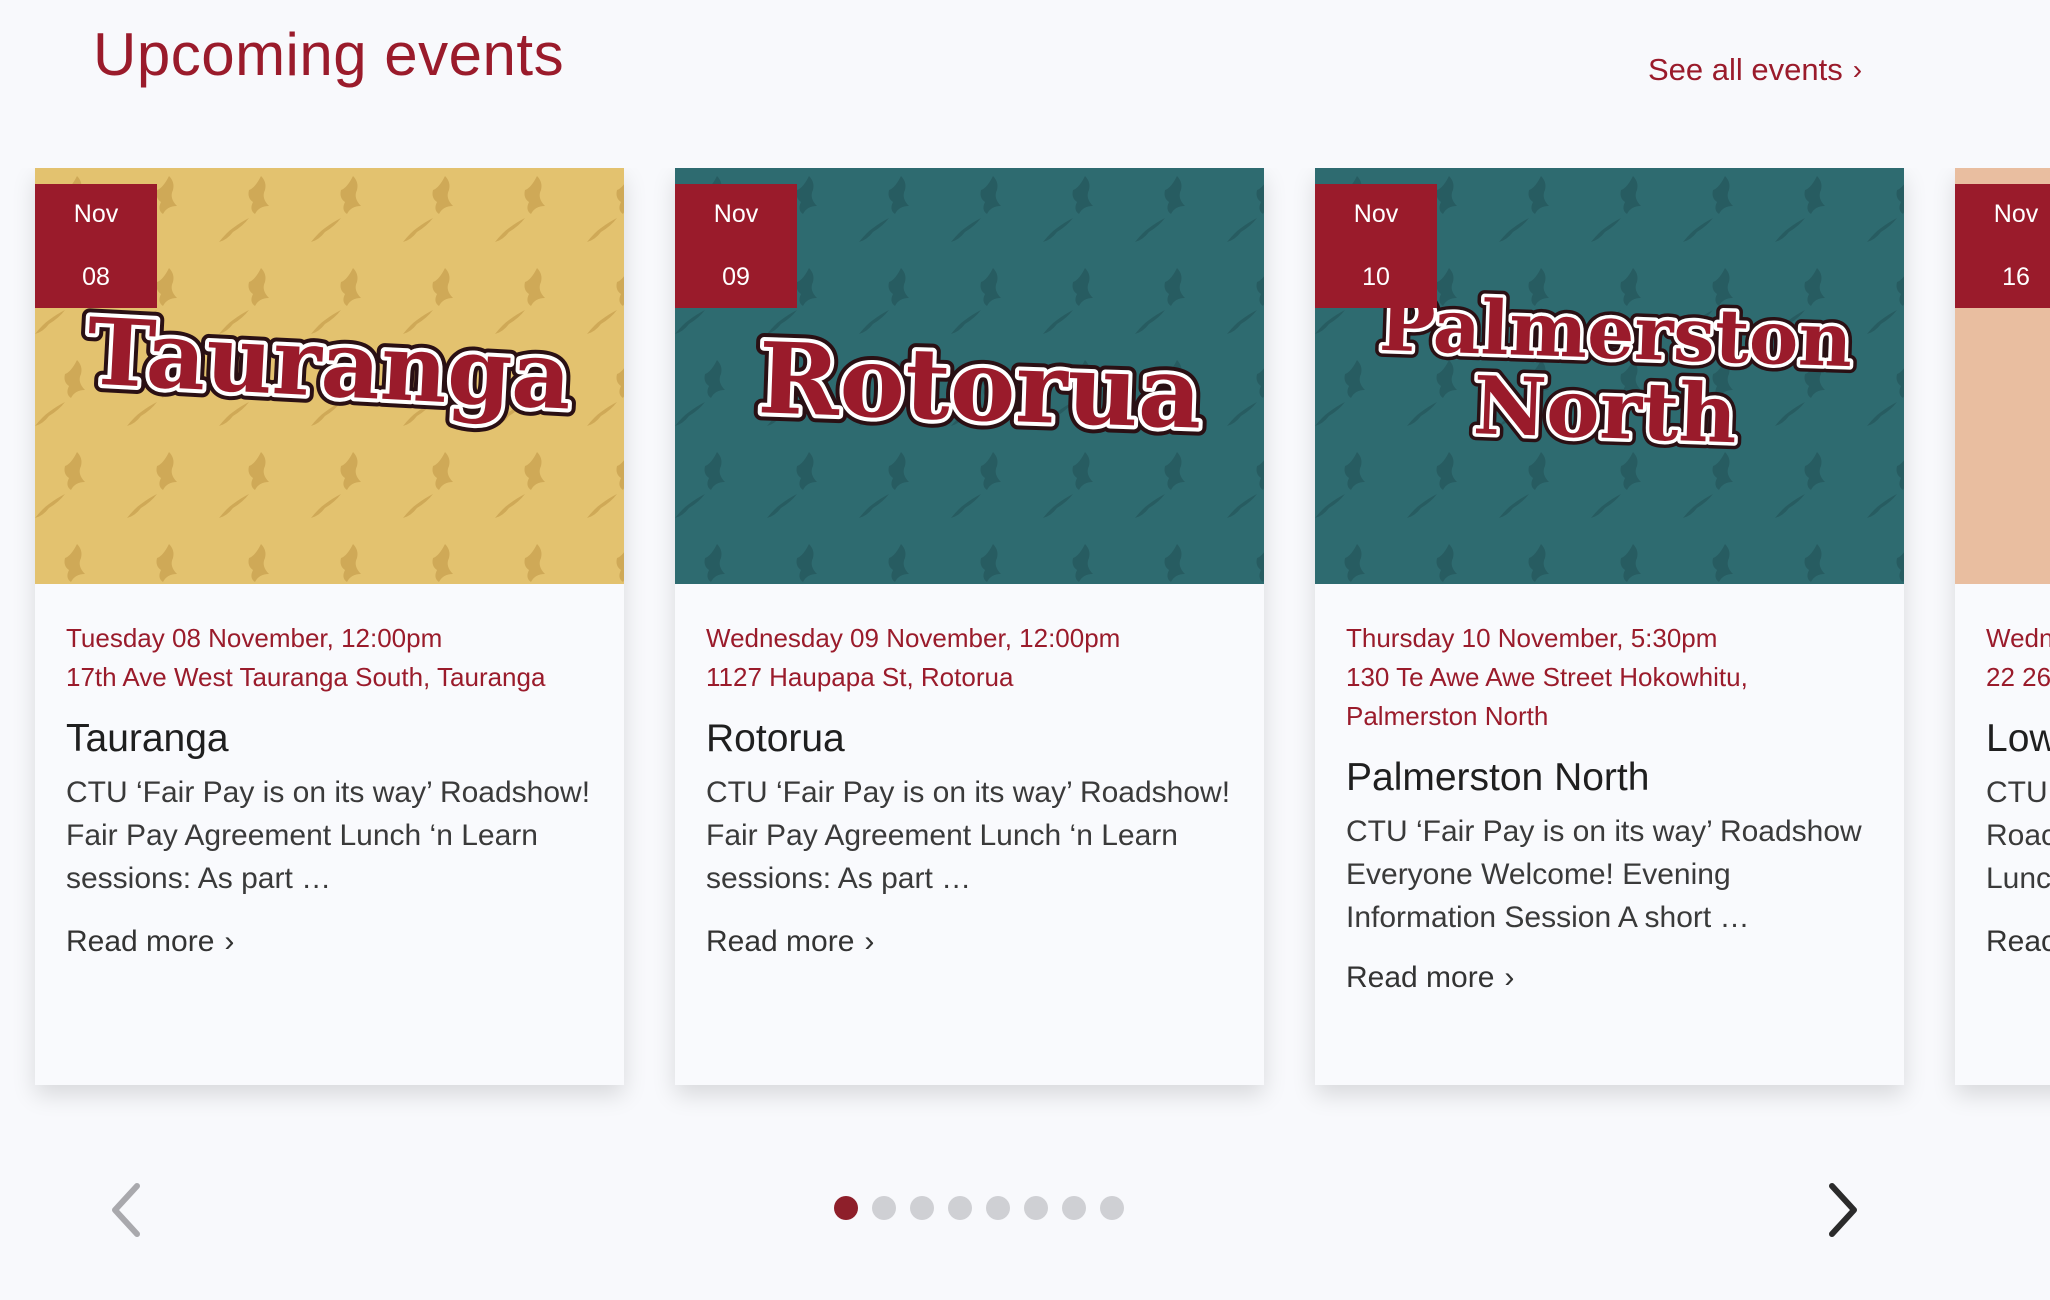  Describe the element at coordinates (1376, 277) in the screenshot. I see `badge-day: 10` at that location.